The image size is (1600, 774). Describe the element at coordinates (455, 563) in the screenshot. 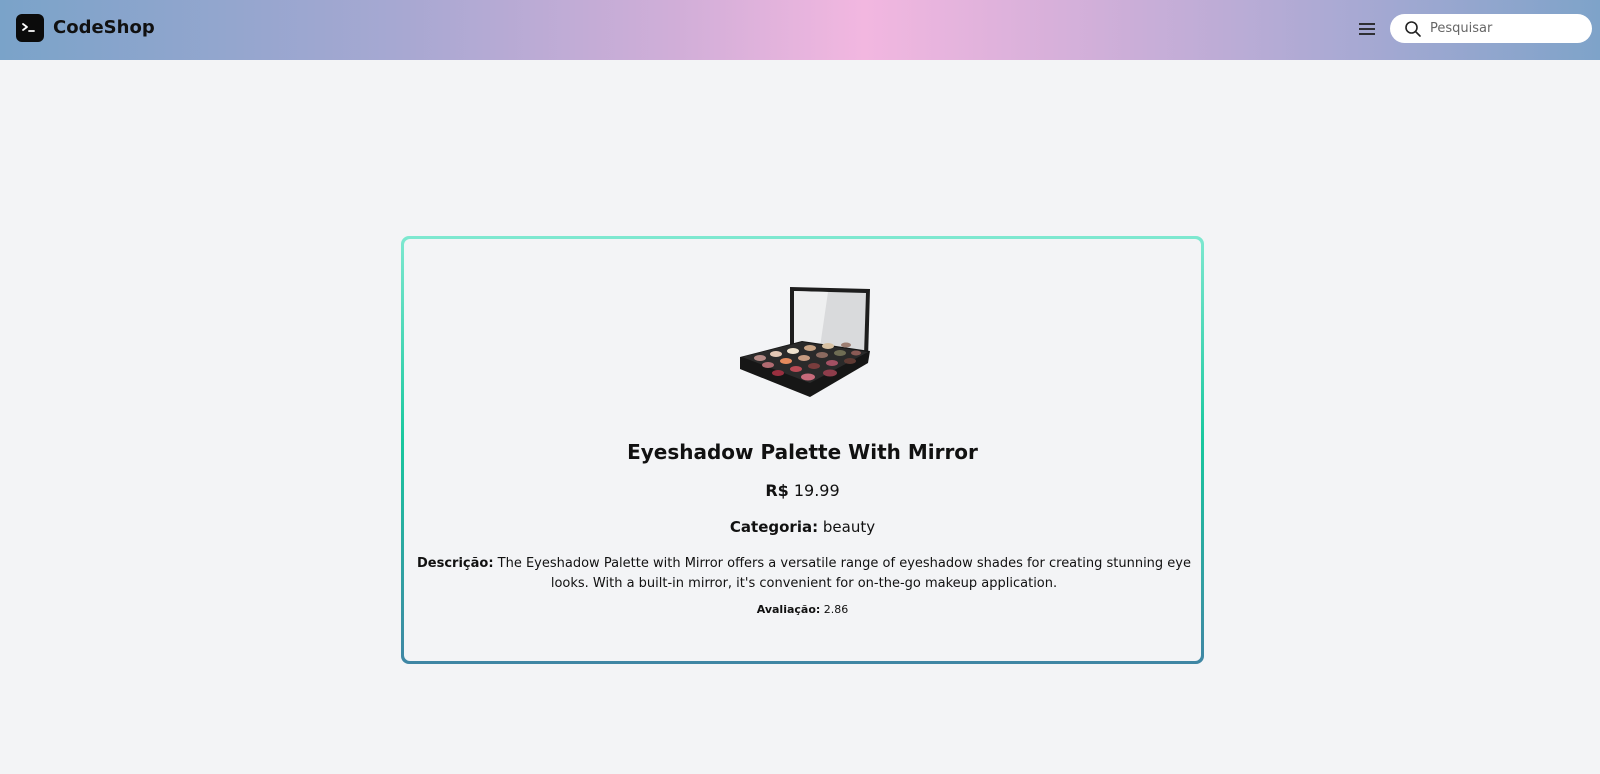

I see `description-label: Descrição:` at that location.